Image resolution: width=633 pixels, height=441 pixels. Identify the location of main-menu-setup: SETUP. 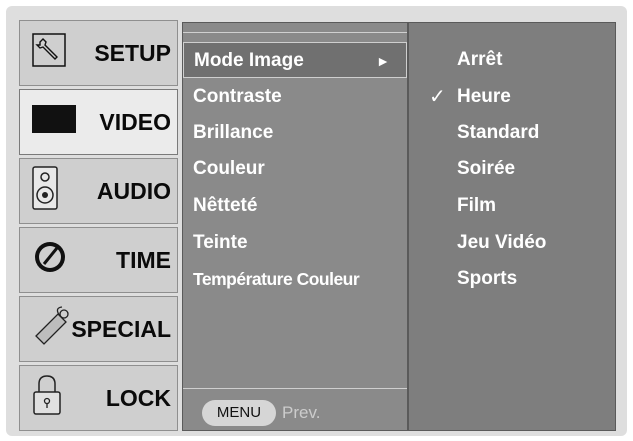
(98, 53).